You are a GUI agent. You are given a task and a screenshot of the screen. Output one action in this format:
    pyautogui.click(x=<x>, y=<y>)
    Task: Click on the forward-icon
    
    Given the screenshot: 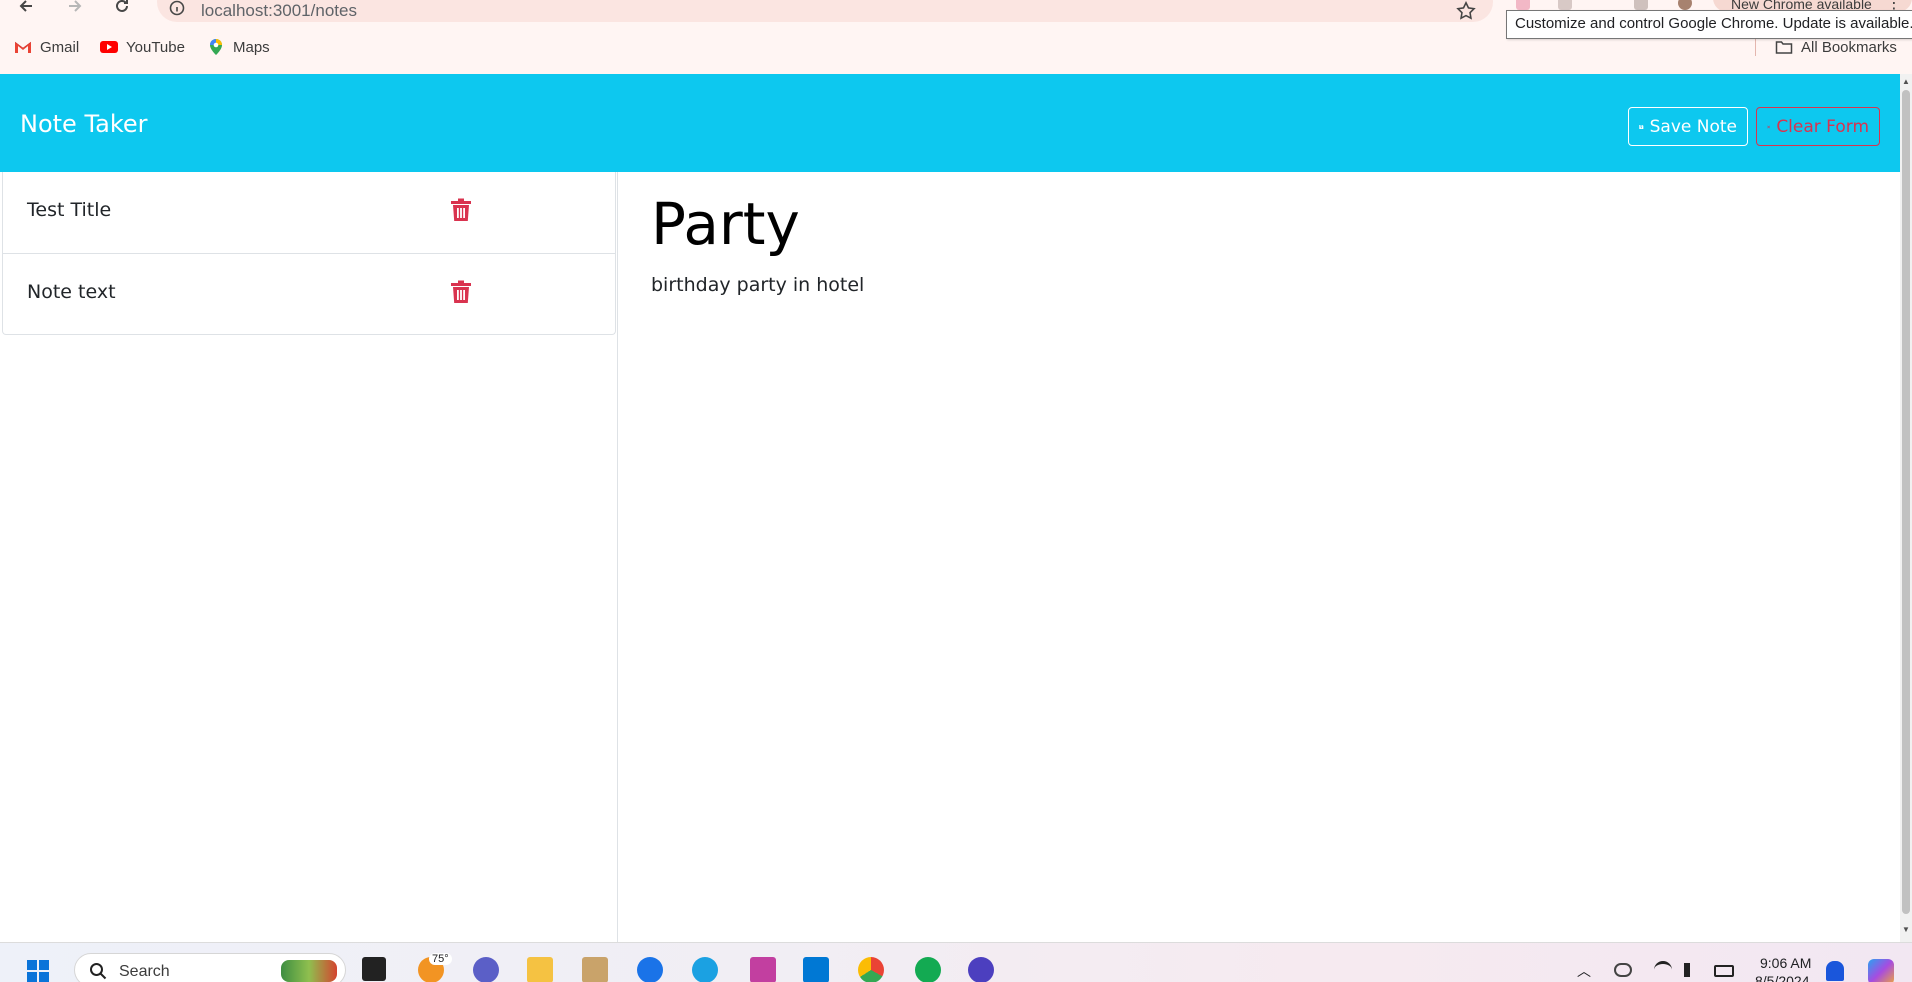 What is the action you would take?
    pyautogui.click(x=75, y=9)
    